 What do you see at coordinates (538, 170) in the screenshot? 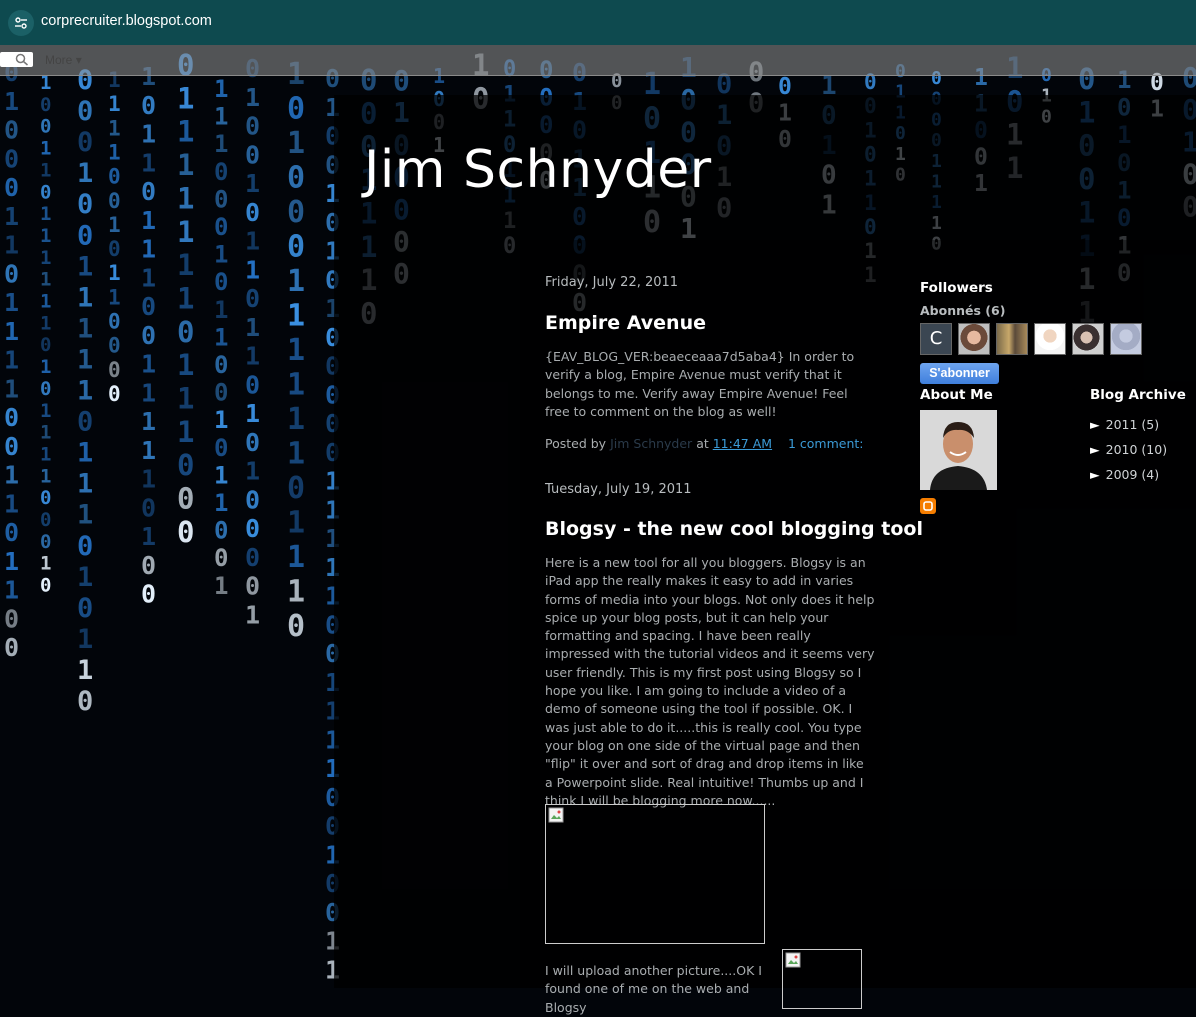
I see `blog-title: Jim Schnyder` at bounding box center [538, 170].